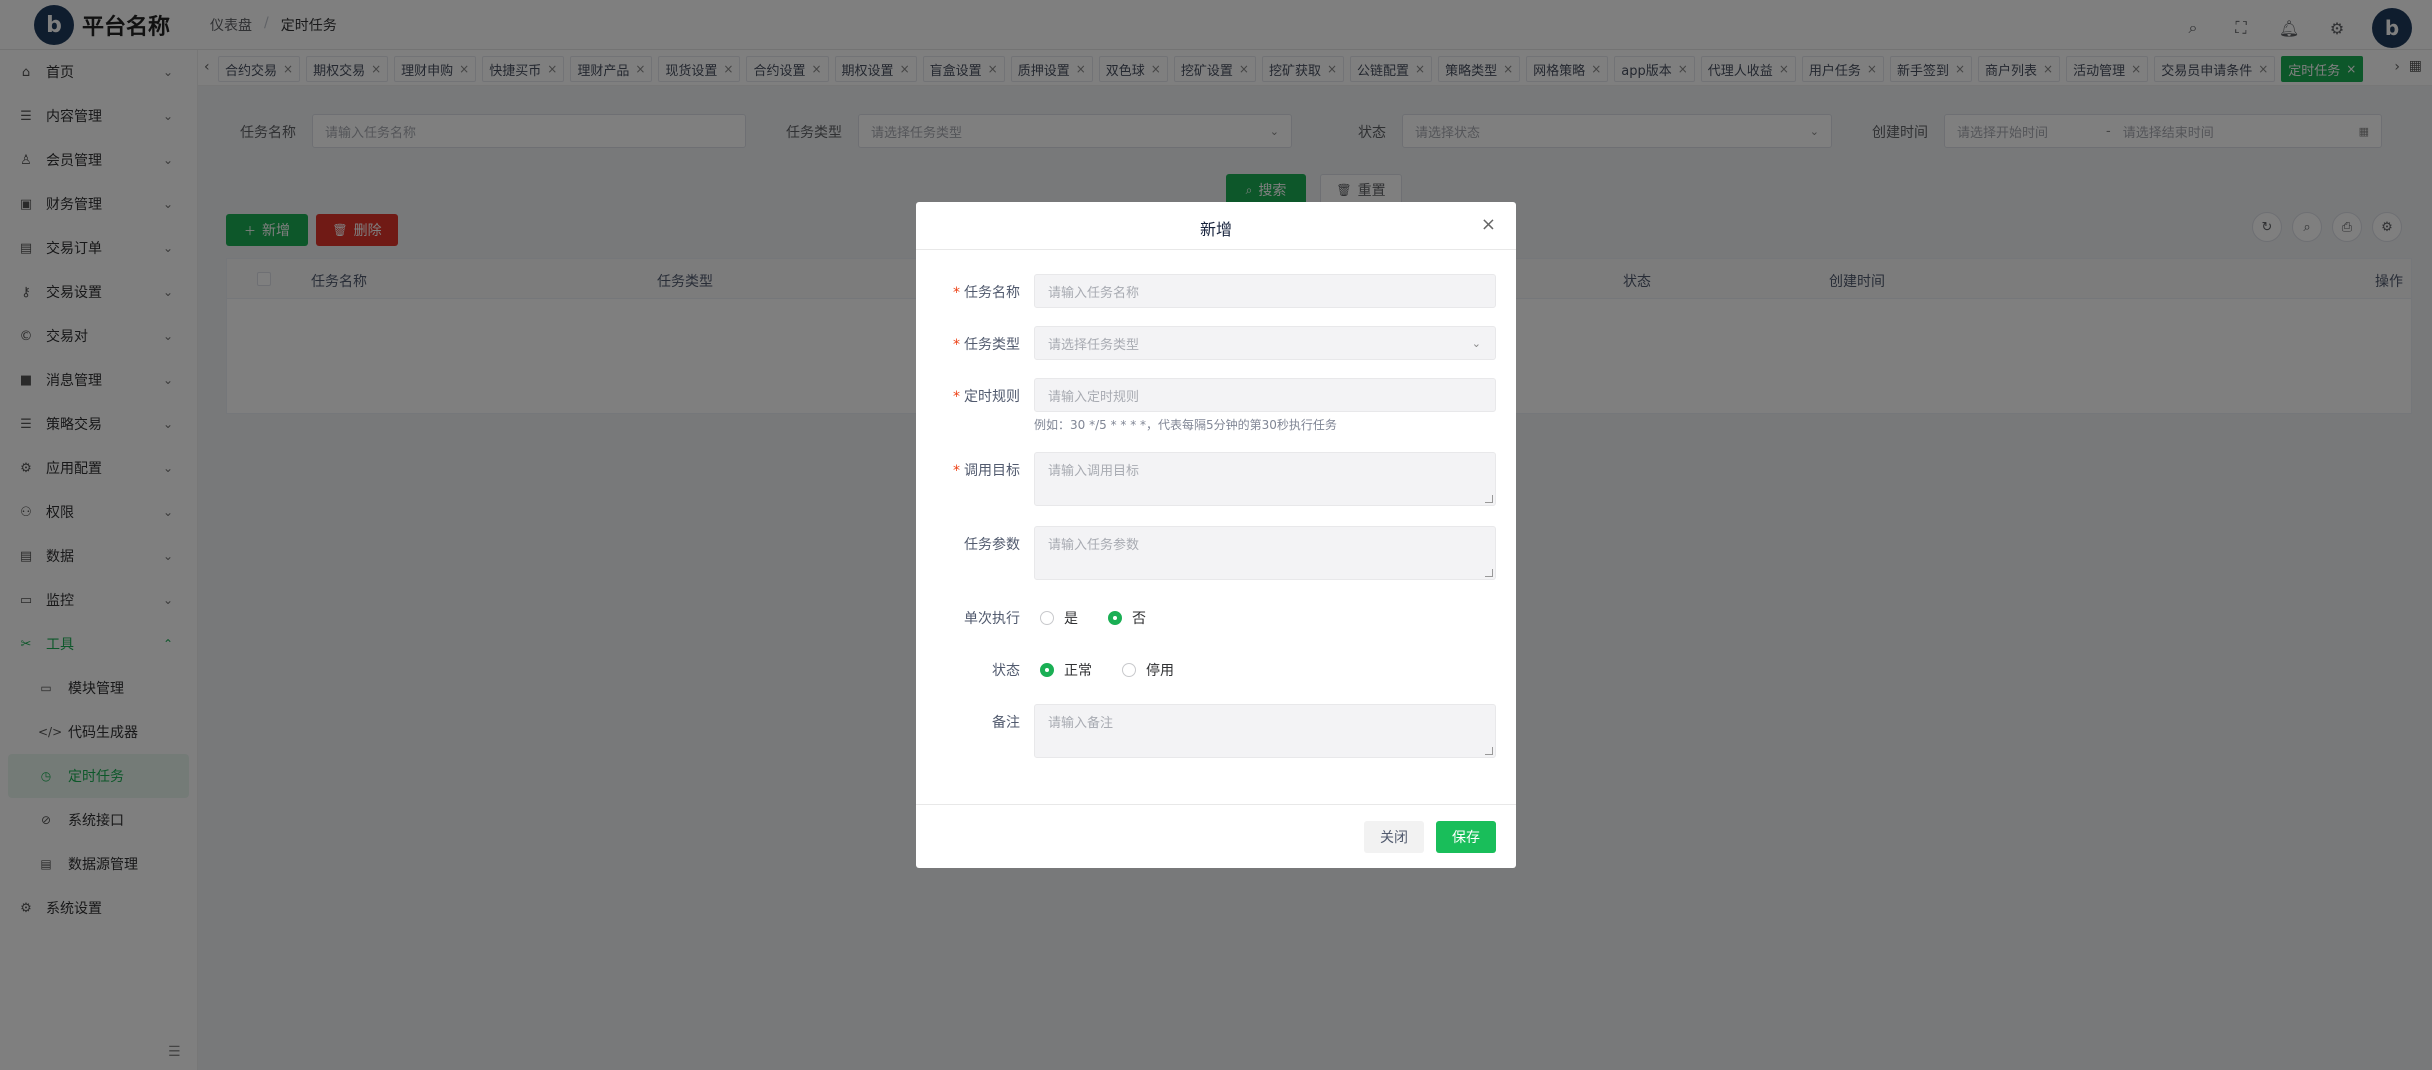 This screenshot has height=1070, width=2432. Describe the element at coordinates (1216, 836) in the screenshot. I see `dialog-footer: 关闭 保存` at that location.